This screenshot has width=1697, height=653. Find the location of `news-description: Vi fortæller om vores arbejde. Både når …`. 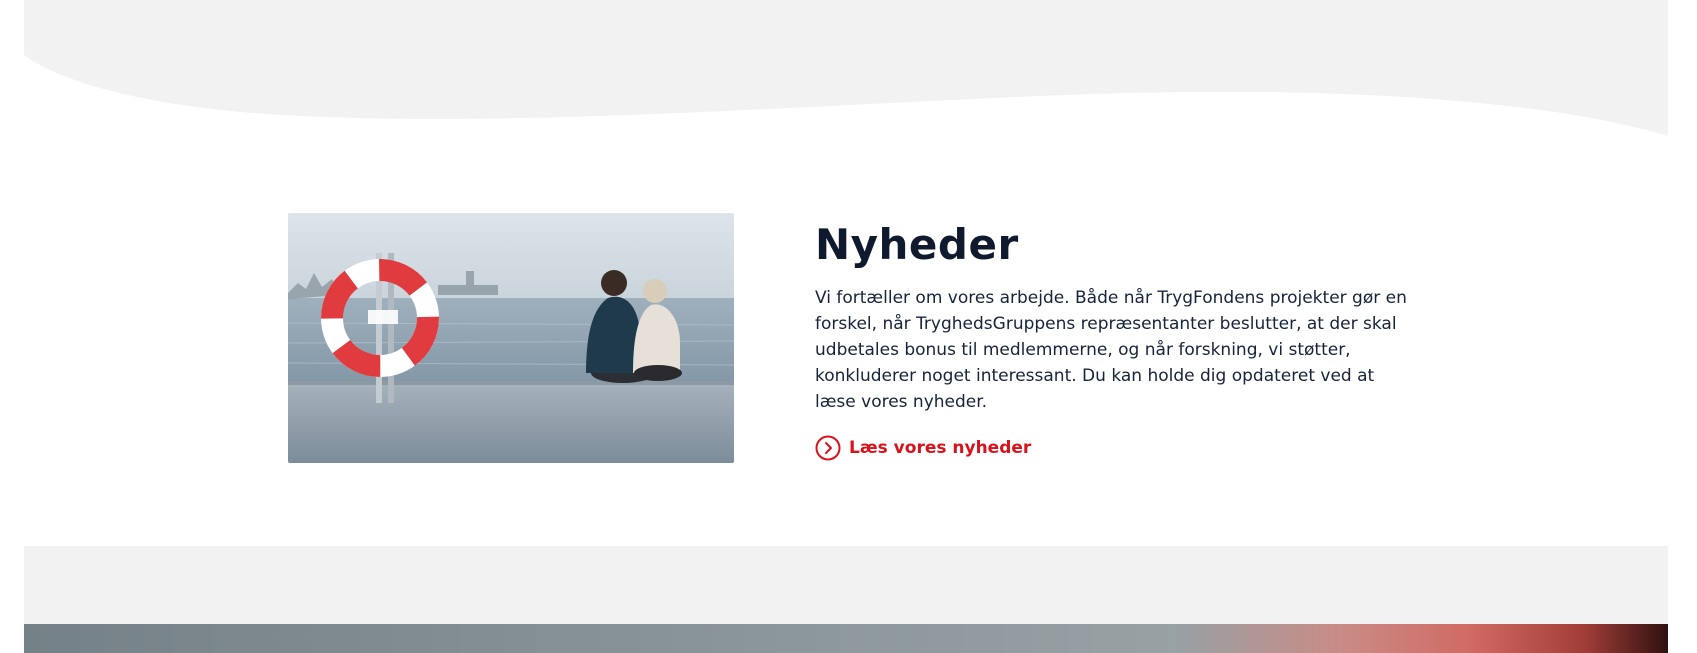

news-description: Vi fortæller om vores arbejde. Både når … is located at coordinates (1111, 350).